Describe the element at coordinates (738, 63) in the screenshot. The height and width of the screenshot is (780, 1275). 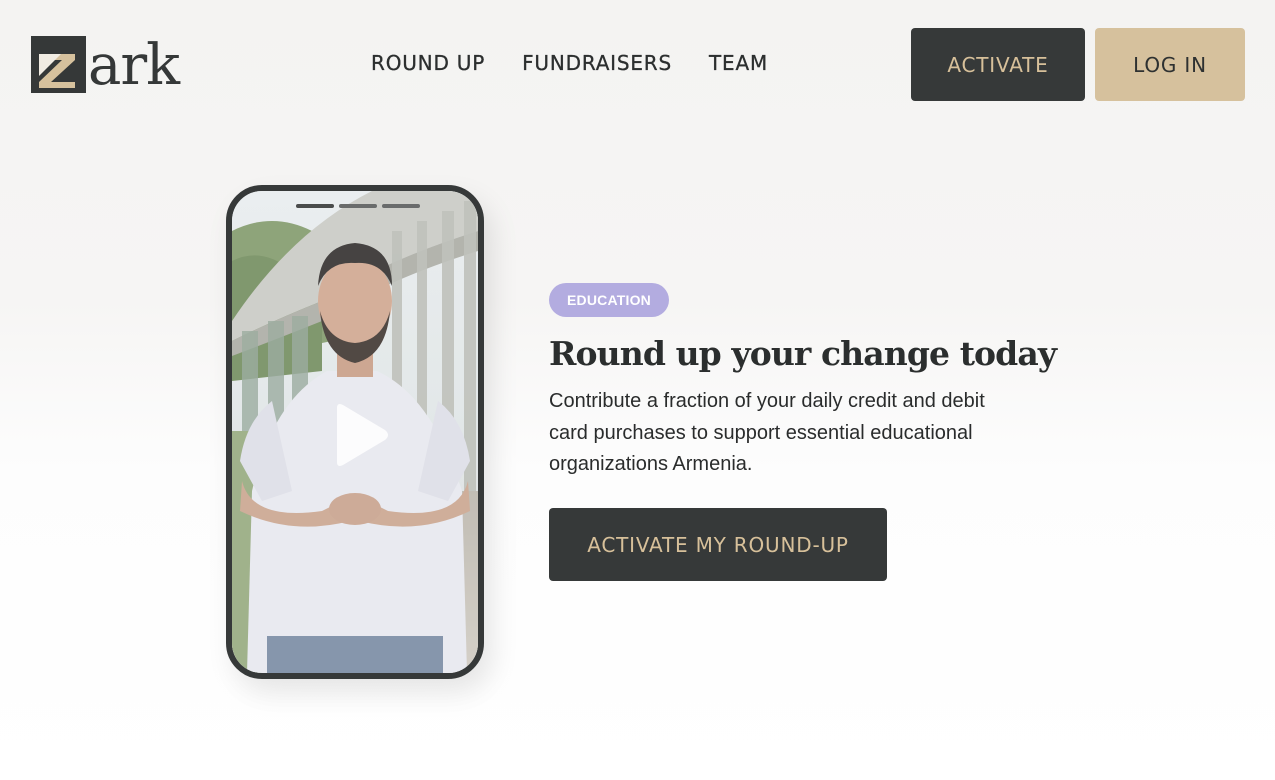
I see `nav-team: TEAM` at that location.